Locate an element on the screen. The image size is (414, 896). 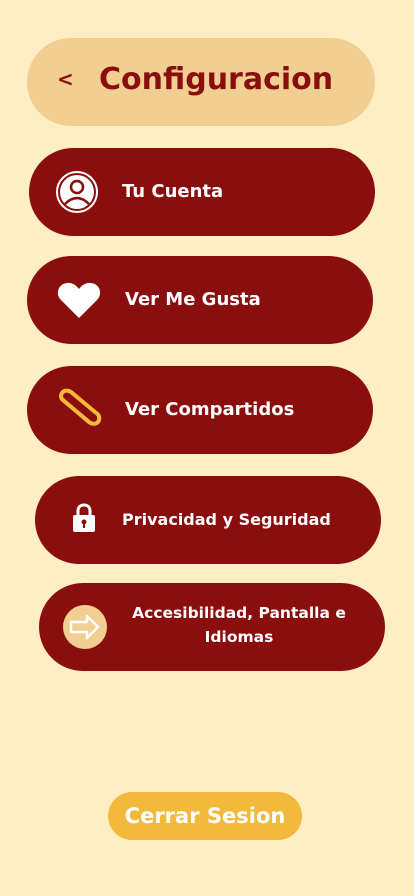
arrow-right-circle-icon is located at coordinates (85, 627).